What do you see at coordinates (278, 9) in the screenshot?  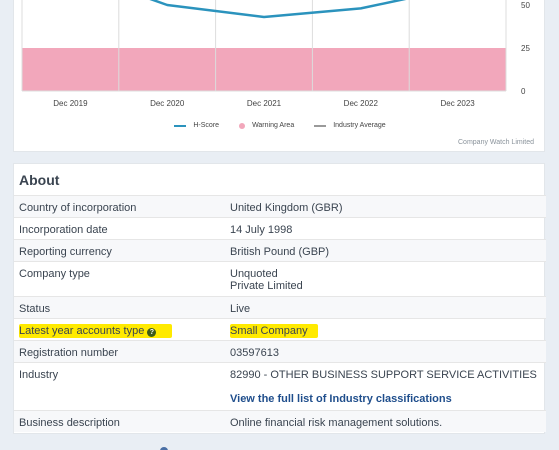 I see `h-score-series-line` at bounding box center [278, 9].